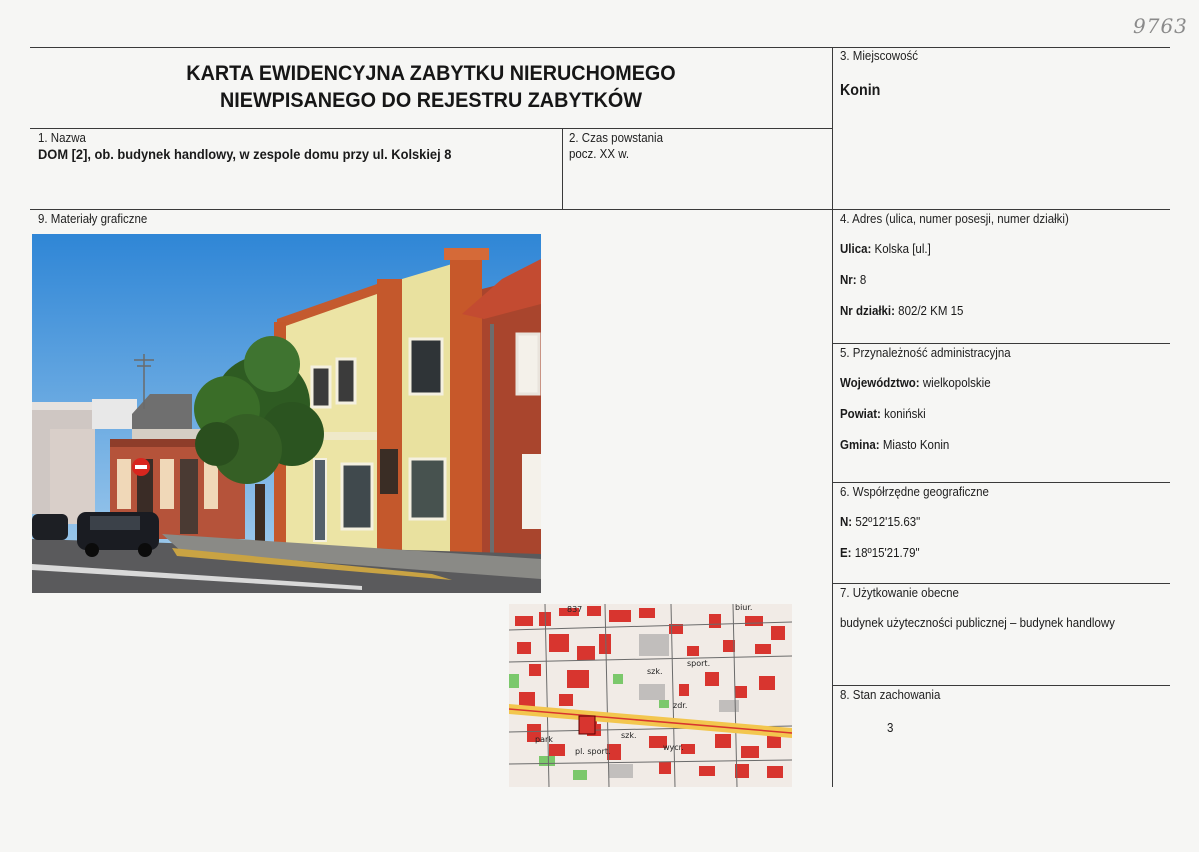 Image resolution: width=1199 pixels, height=852 pixels. What do you see at coordinates (629, 735) in the screenshot?
I see `map-label-szk-2: szk.` at bounding box center [629, 735].